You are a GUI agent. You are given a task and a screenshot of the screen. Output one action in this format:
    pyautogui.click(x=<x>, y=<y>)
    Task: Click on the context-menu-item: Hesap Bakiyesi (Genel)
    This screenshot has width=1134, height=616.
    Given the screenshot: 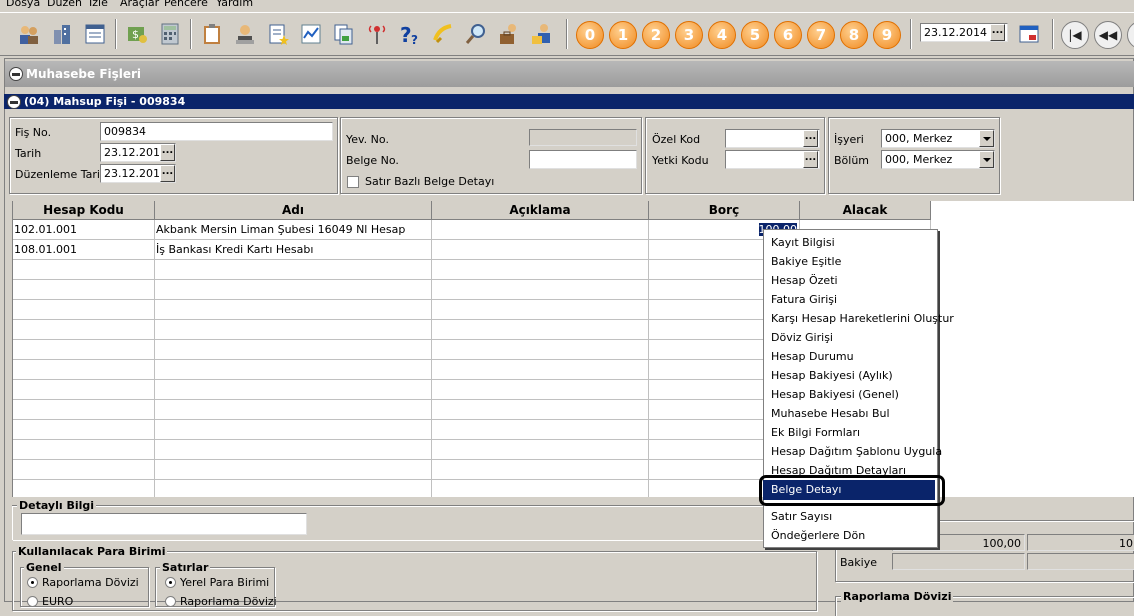 What is the action you would take?
    pyautogui.click(x=835, y=394)
    